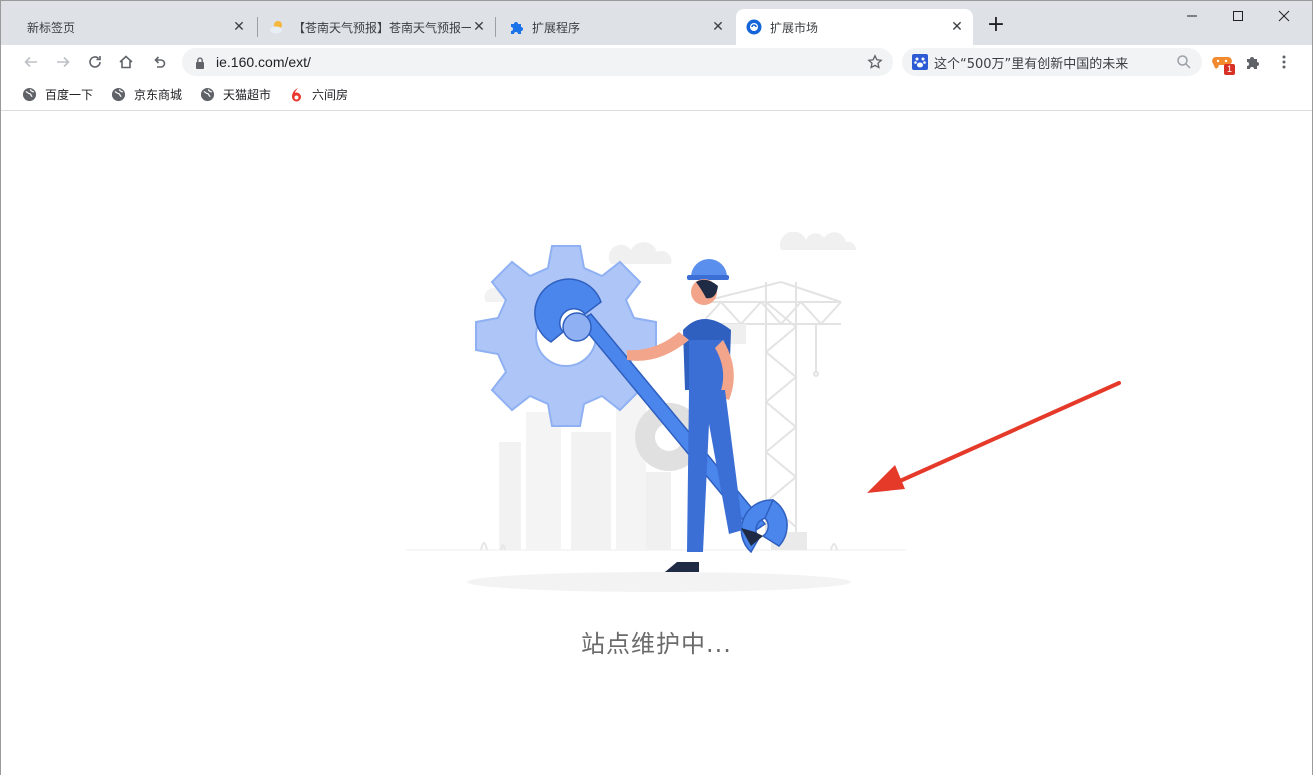  I want to click on tab-title: 扩展市场, so click(794, 27).